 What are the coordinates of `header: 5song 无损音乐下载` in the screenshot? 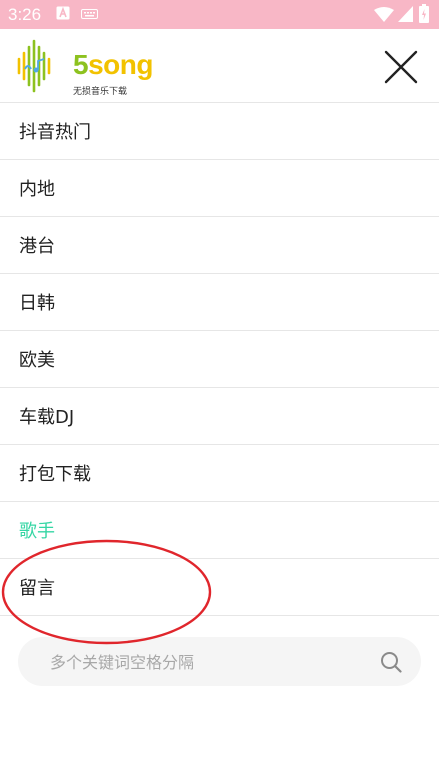 It's located at (219, 66).